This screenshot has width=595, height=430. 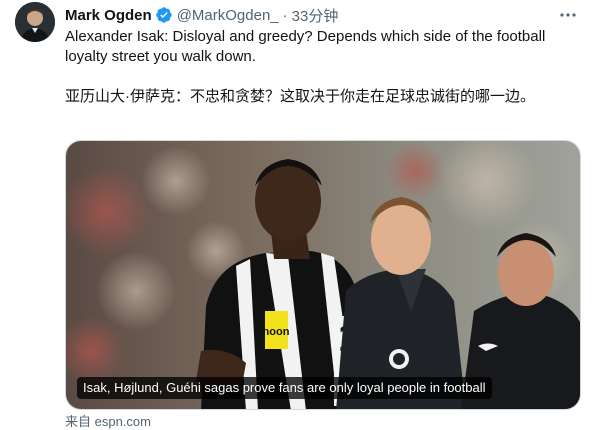 I want to click on timestamp: 33分钟, so click(x=315, y=15).